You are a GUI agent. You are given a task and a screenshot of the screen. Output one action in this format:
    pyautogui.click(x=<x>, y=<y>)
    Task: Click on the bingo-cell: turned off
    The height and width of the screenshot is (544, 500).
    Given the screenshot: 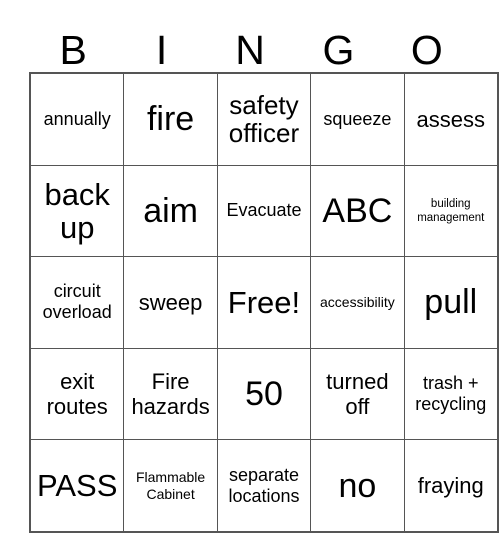 What is the action you would take?
    pyautogui.click(x=357, y=394)
    